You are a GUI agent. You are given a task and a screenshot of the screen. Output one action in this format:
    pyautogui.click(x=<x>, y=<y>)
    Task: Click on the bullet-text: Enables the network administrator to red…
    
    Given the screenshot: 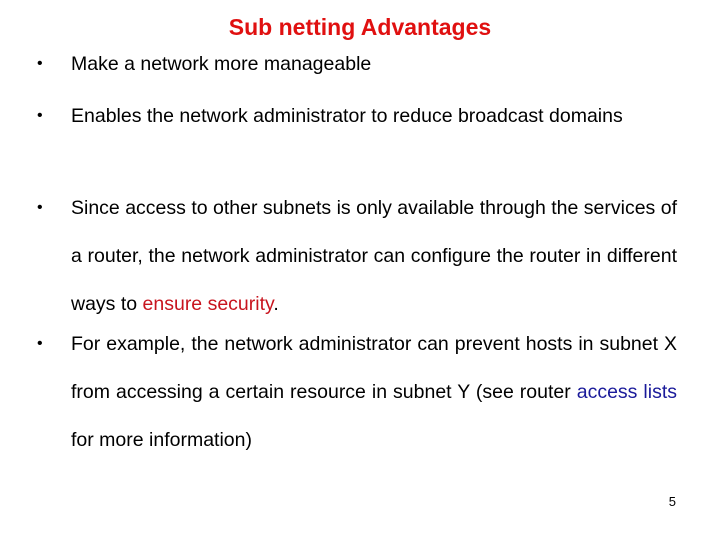 What is the action you would take?
    pyautogui.click(x=347, y=116)
    